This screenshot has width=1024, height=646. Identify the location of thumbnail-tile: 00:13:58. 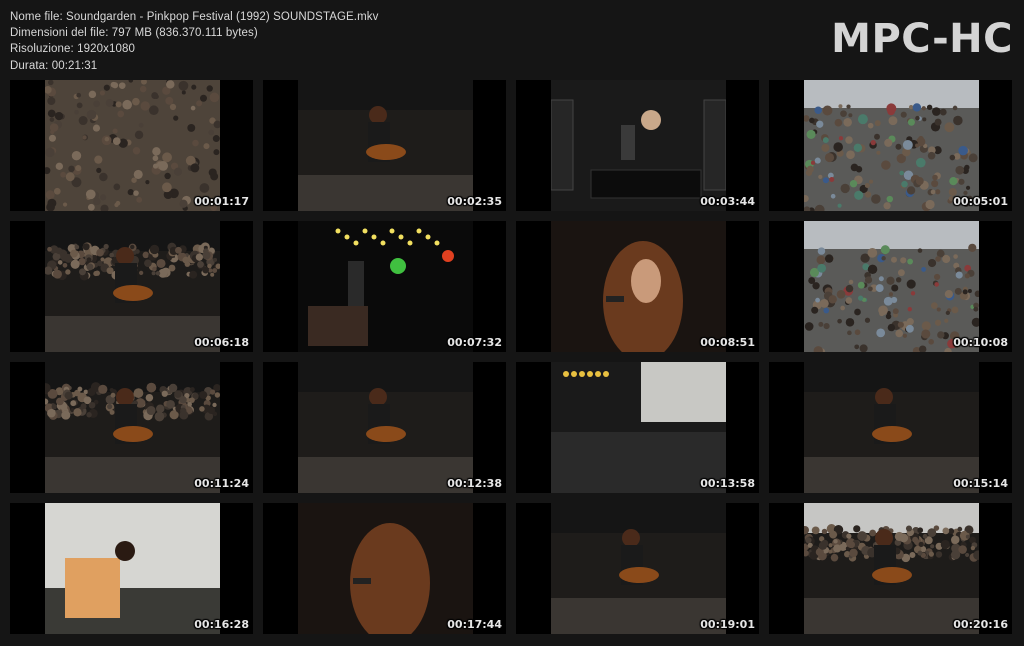
(637, 427).